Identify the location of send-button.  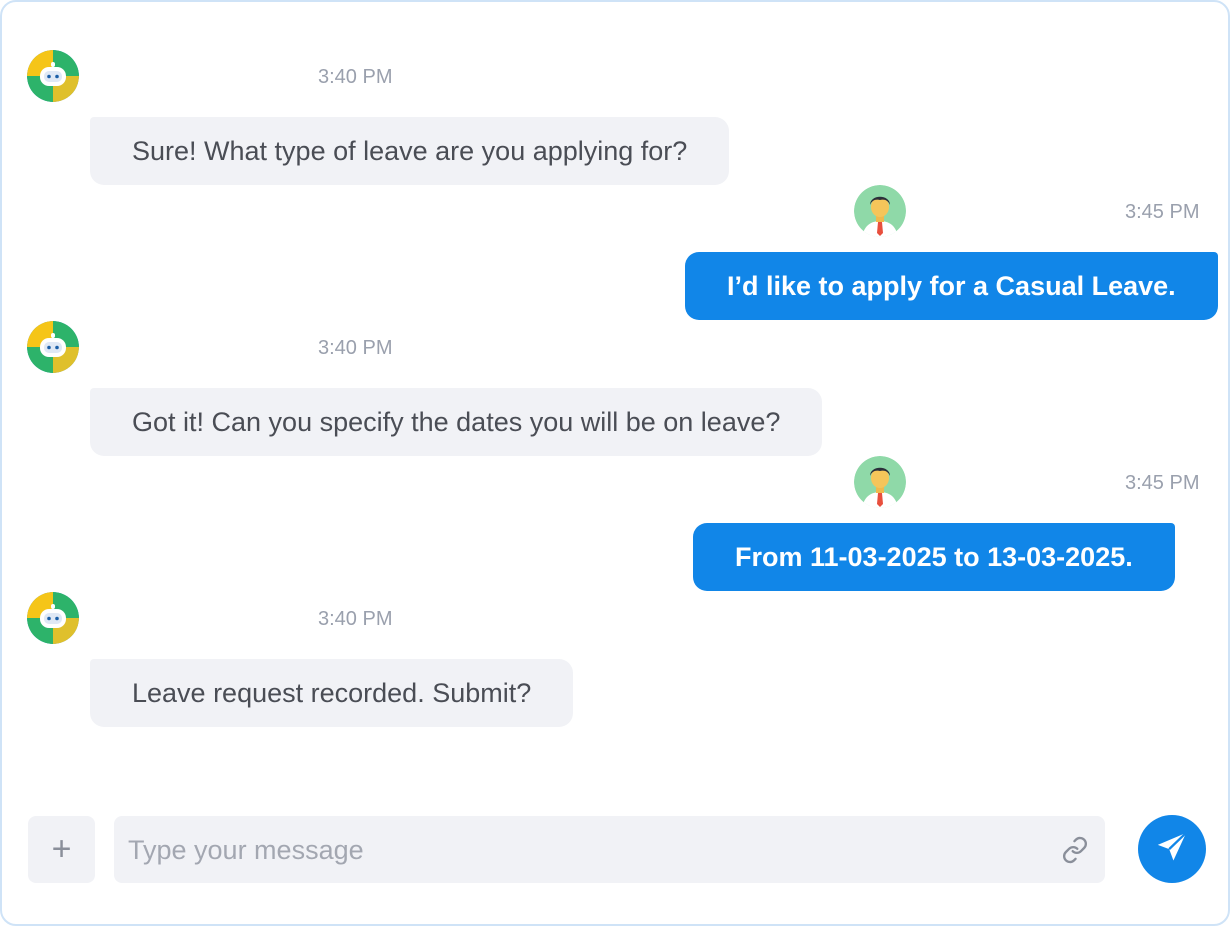
(1172, 849).